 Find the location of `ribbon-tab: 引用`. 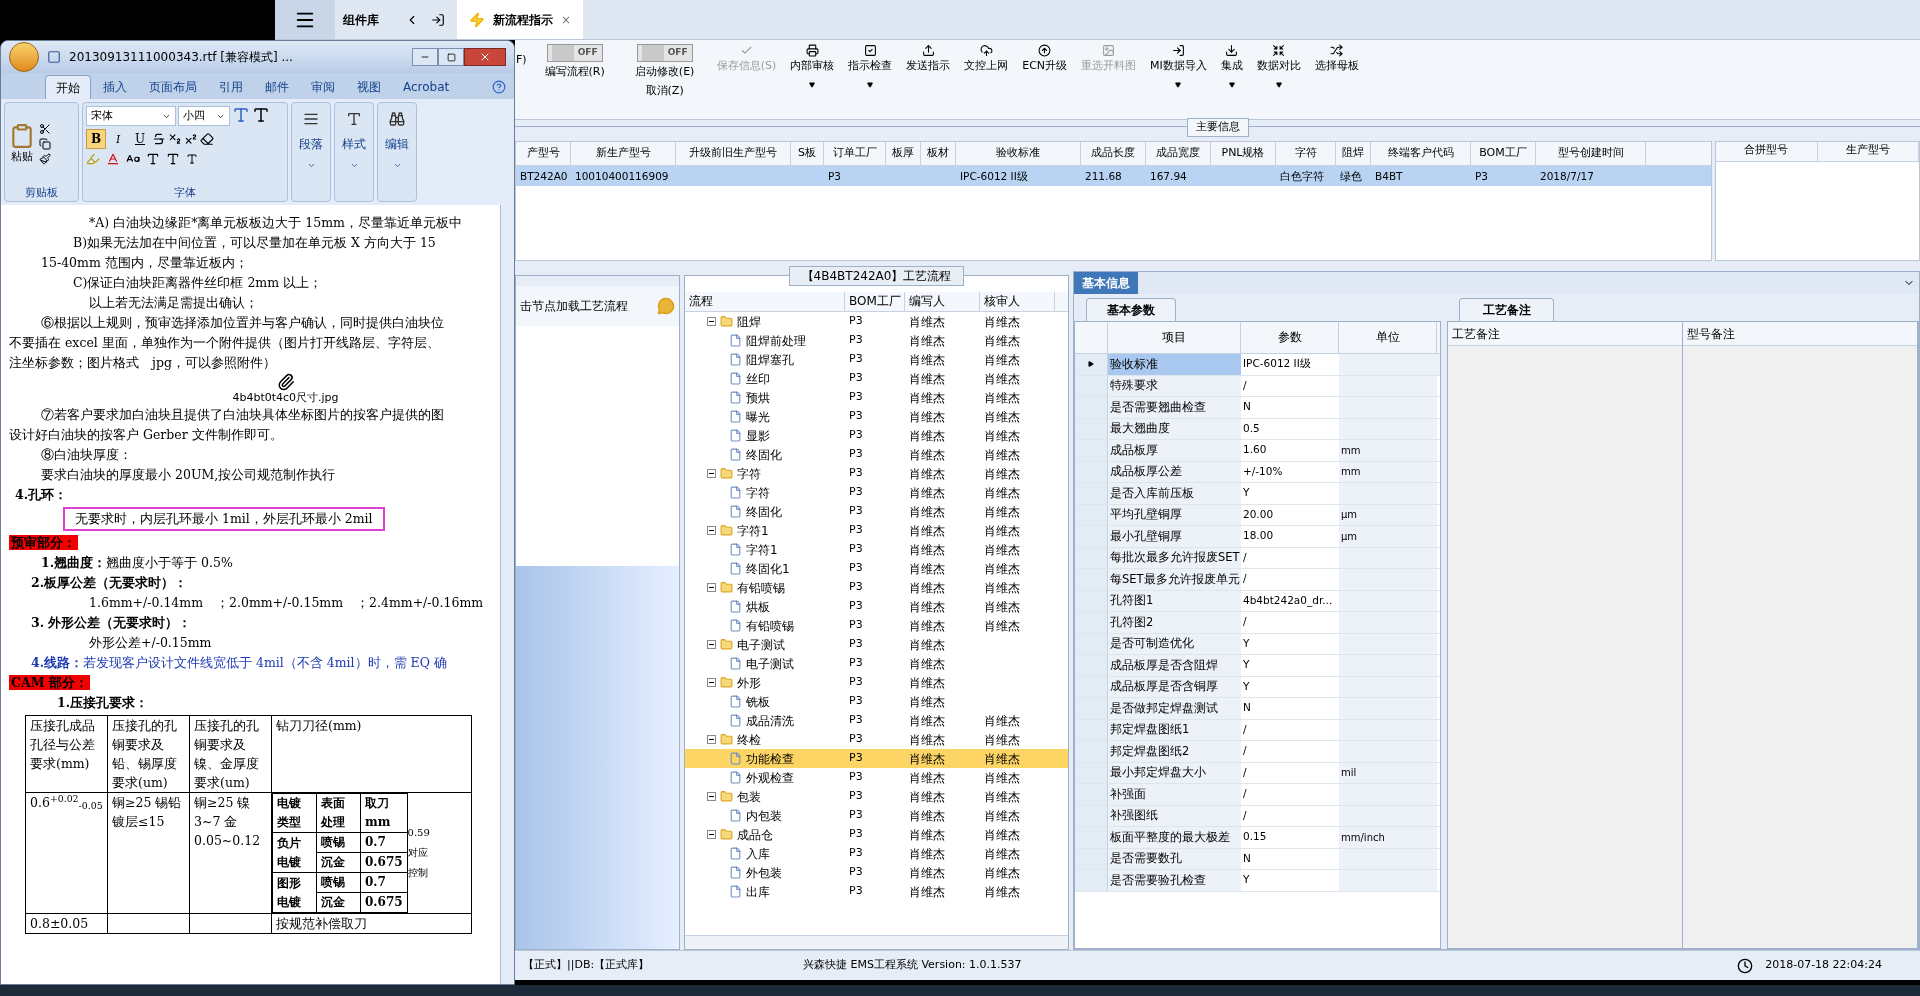

ribbon-tab: 引用 is located at coordinates (231, 87).